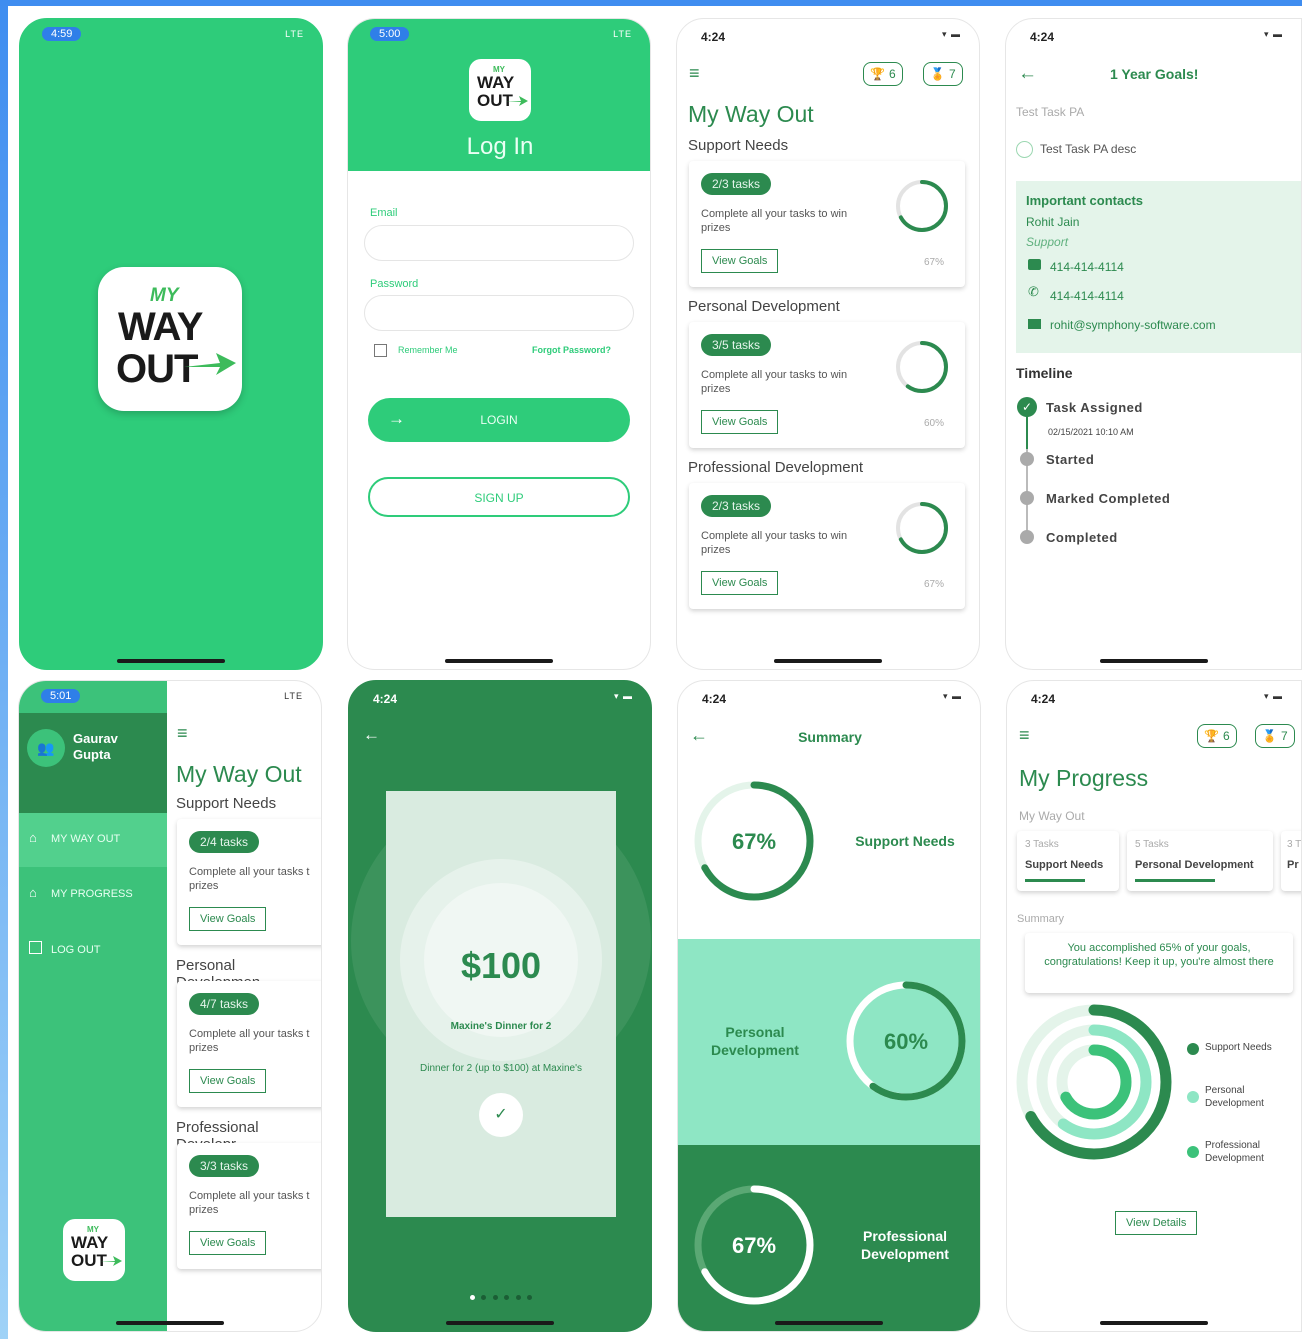 The image size is (1302, 1339). I want to click on email-field, so click(499, 243).